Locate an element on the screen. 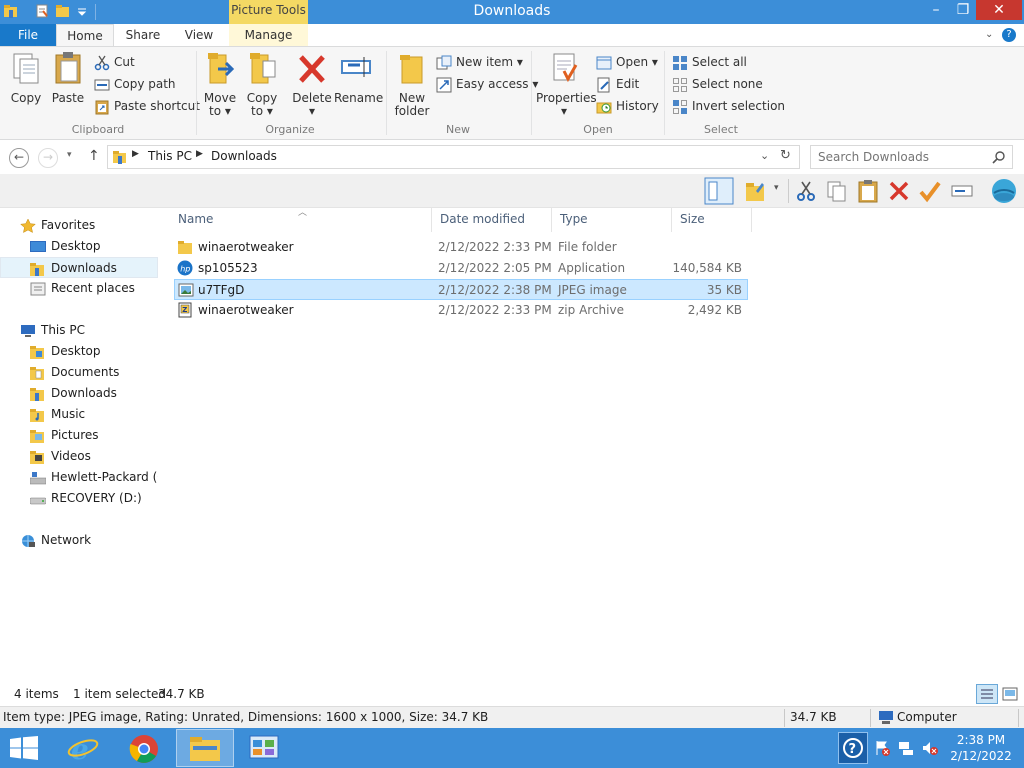 Image resolution: width=1024 pixels, height=768 pixels. column-header-date-modified: Date modified is located at coordinates (492, 220).